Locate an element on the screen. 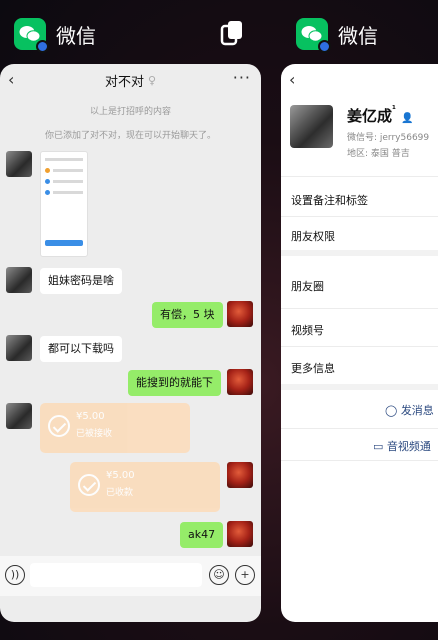  transfer-status: 已收款 is located at coordinates (120, 493).